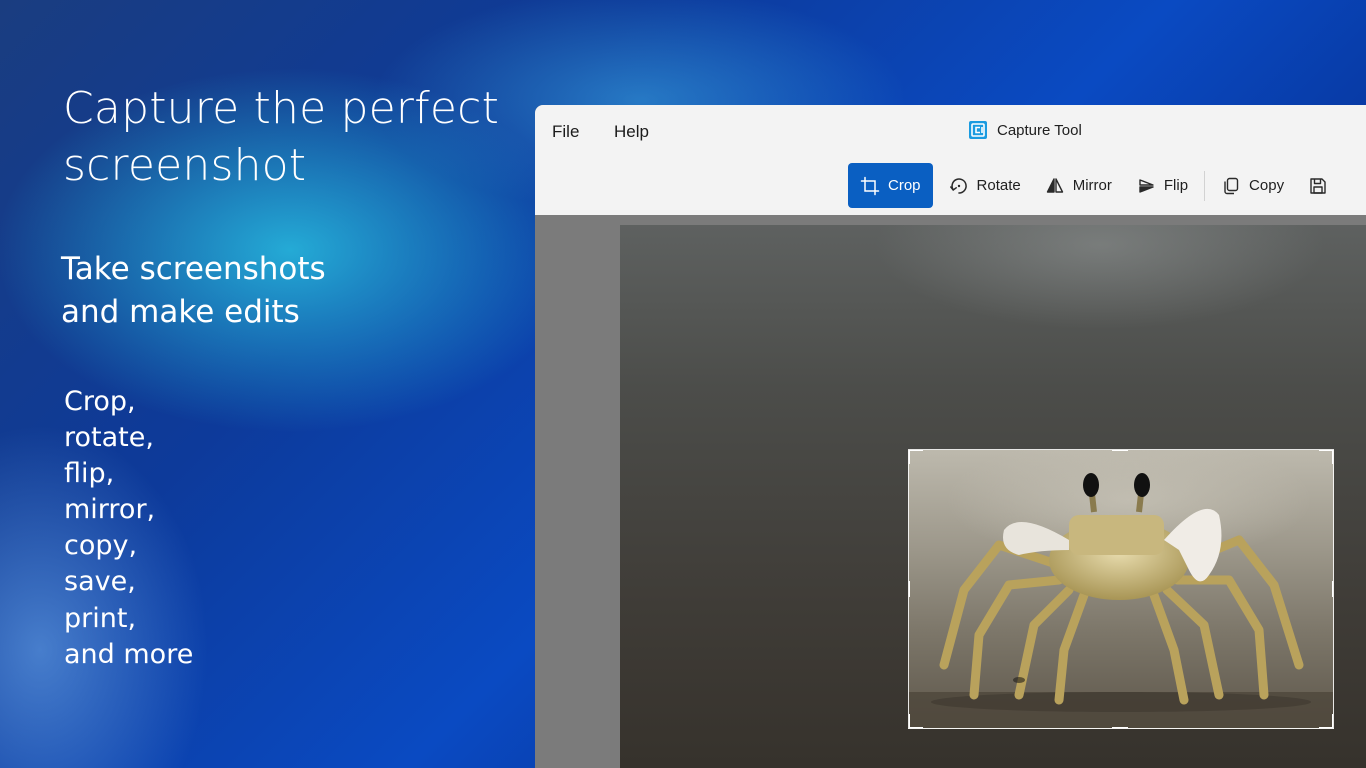 This screenshot has width=1366, height=768. I want to click on rotate-button: Rotate, so click(985, 185).